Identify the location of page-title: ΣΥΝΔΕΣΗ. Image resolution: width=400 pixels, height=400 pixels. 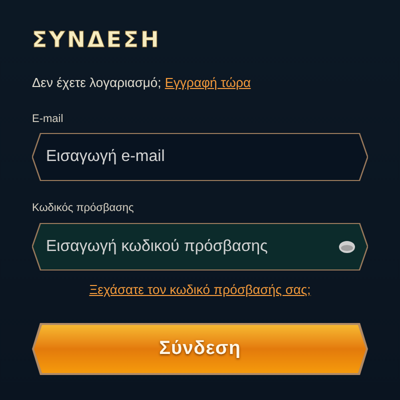
(96, 41).